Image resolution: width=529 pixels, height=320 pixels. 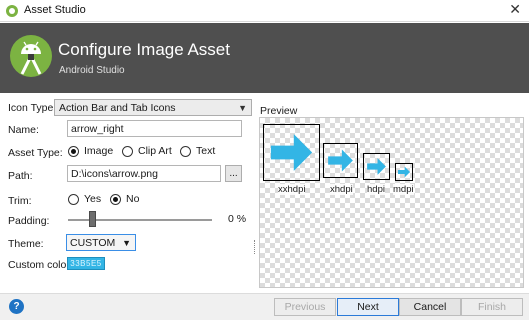 I want to click on preview-label: Preview, so click(x=279, y=111).